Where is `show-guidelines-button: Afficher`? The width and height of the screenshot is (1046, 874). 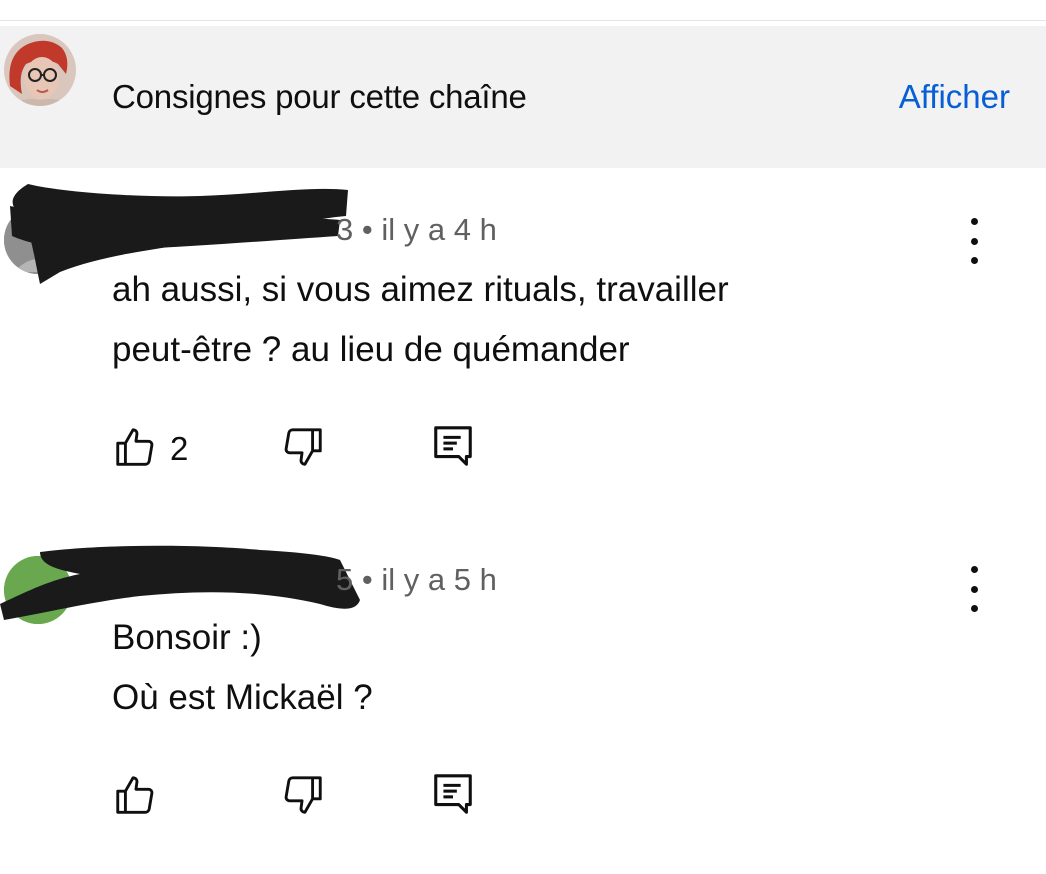 show-guidelines-button: Afficher is located at coordinates (954, 97).